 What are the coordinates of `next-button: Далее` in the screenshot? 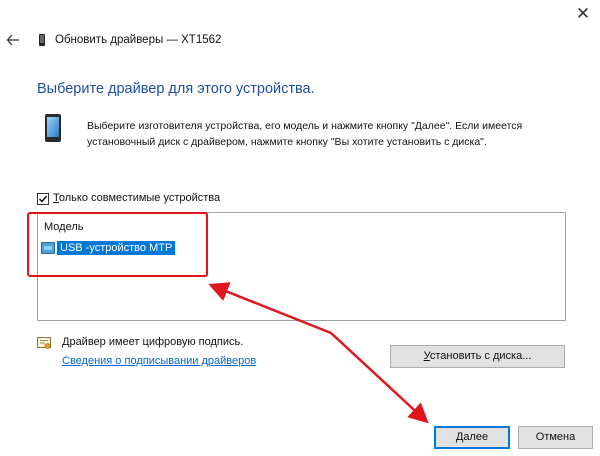 It's located at (472, 437).